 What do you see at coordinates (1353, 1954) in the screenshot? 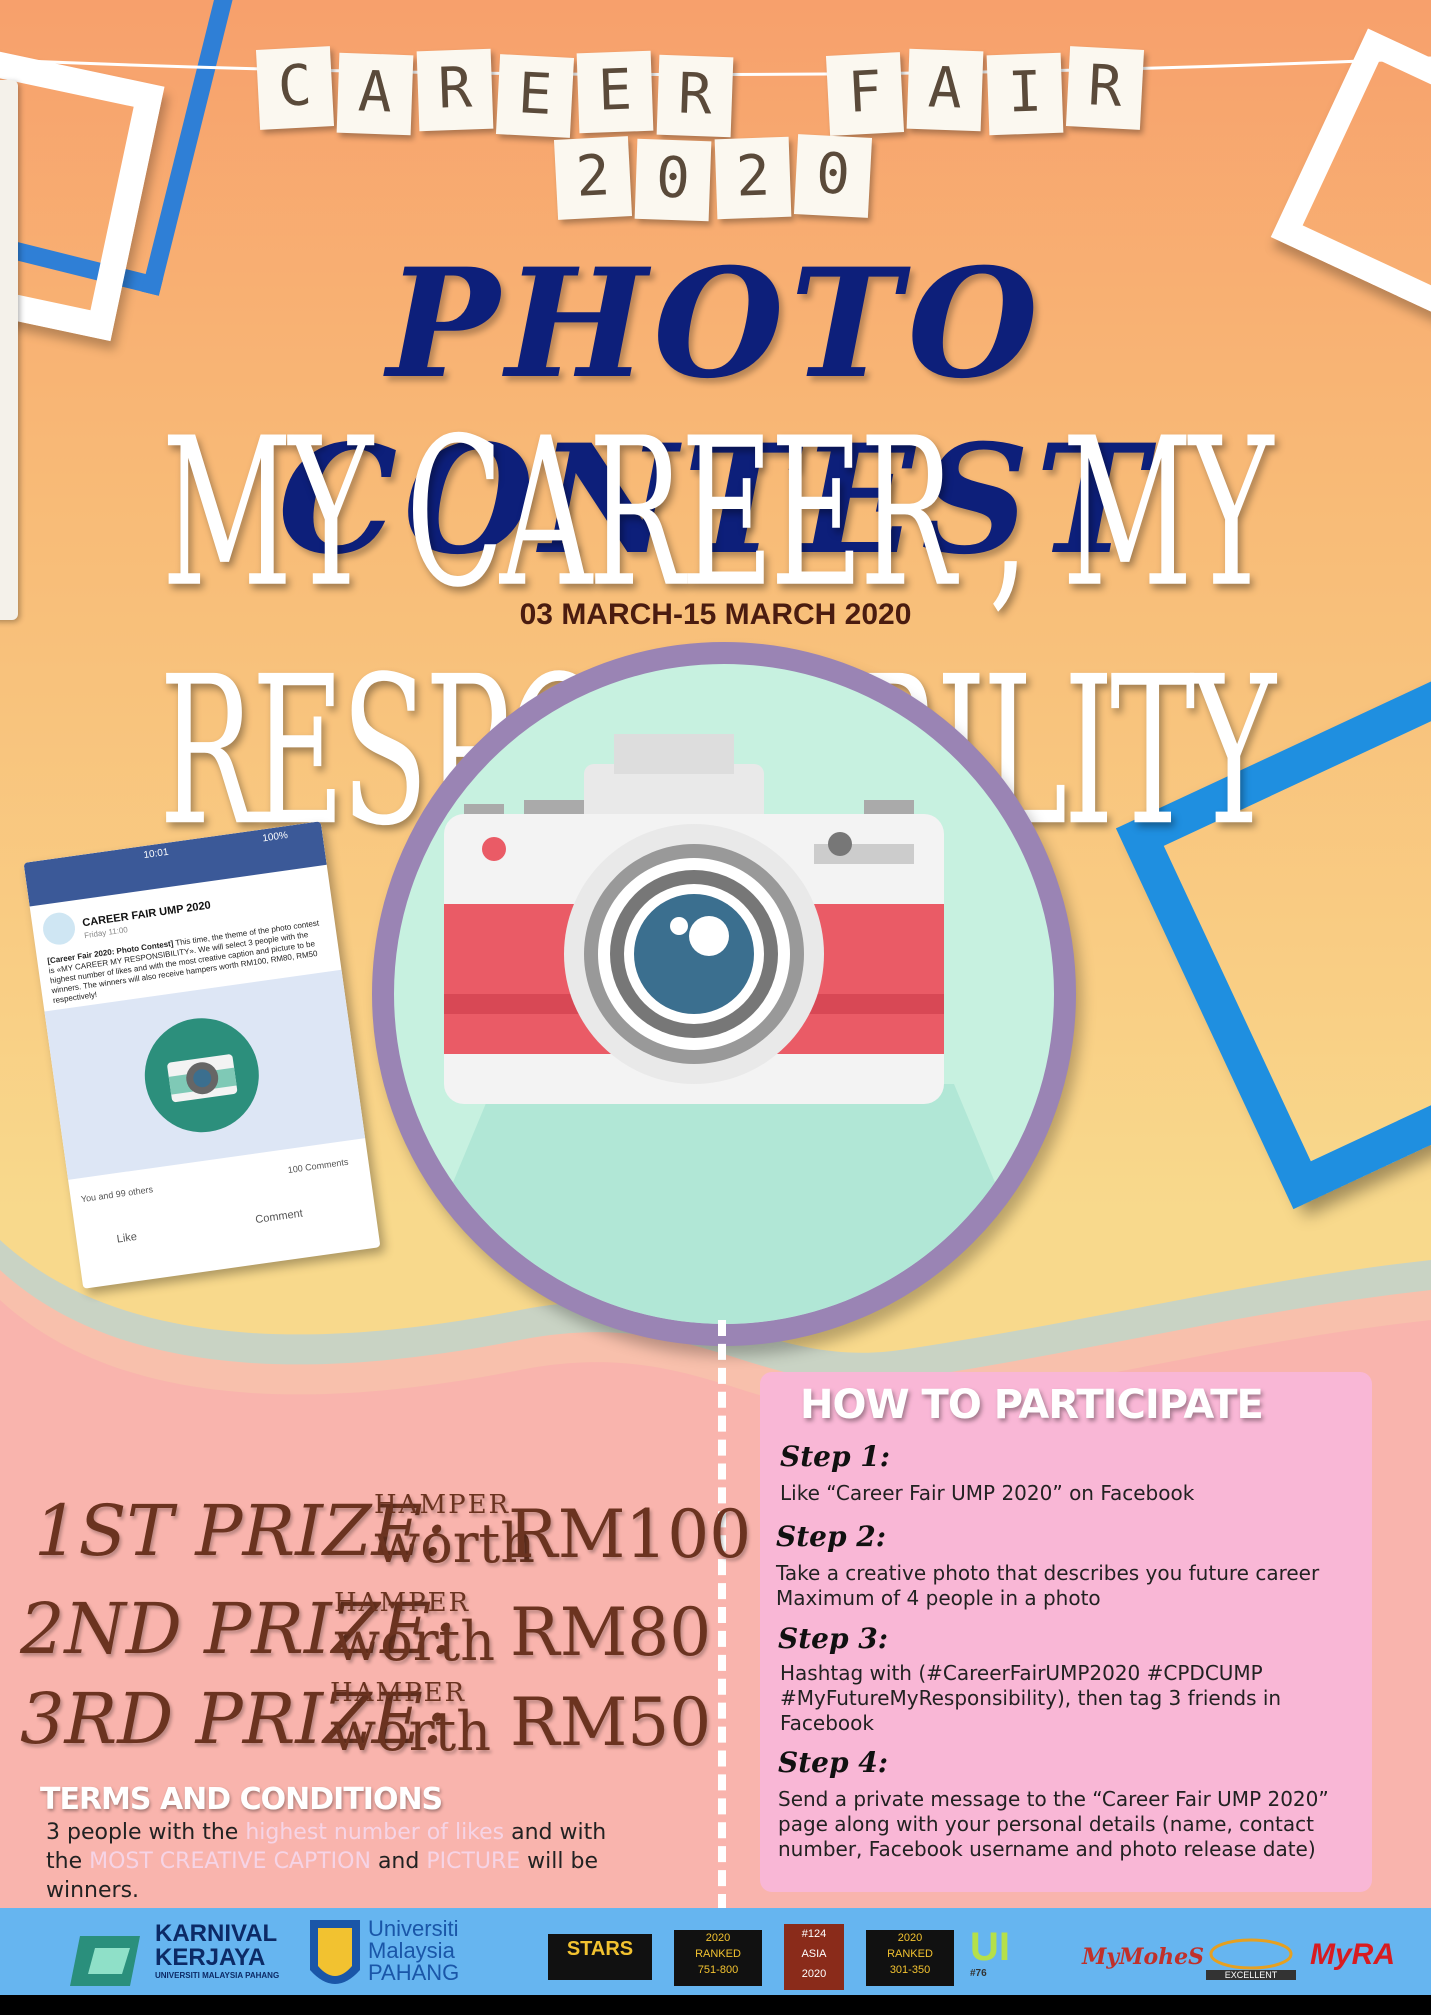
I see `myra-logo: MyRA` at bounding box center [1353, 1954].